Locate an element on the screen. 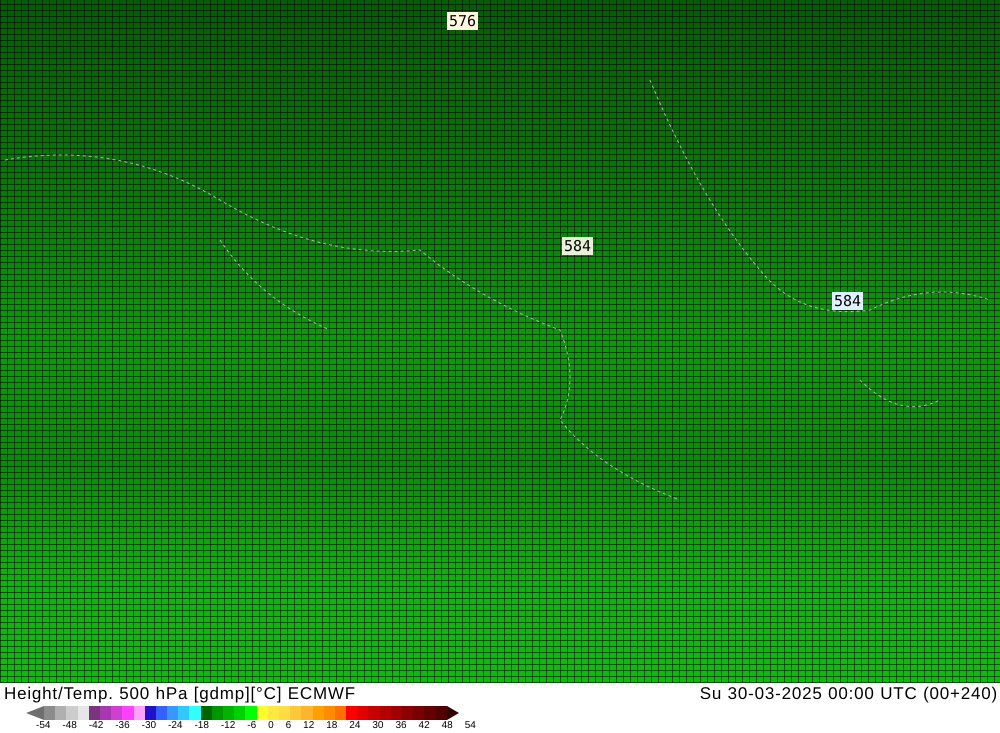 The width and height of the screenshot is (1000, 733). scale-tick-label: 30 is located at coordinates (378, 726).